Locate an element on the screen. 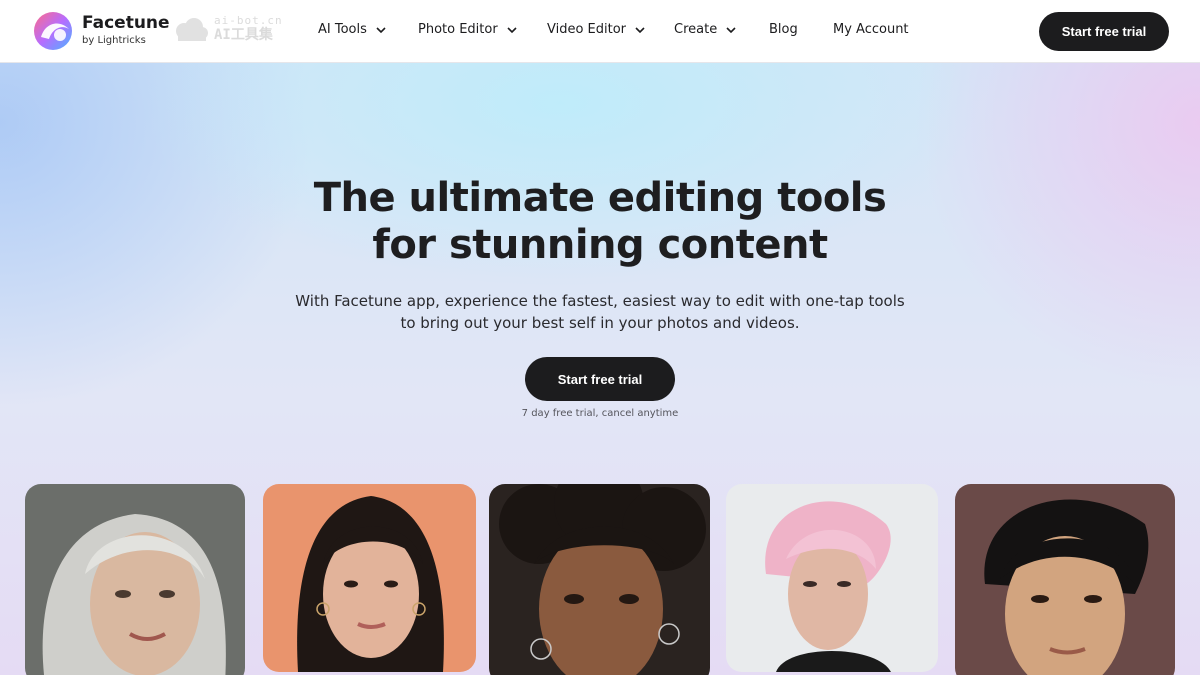  nav-ai-tools: AI Tools is located at coordinates (352, 29).